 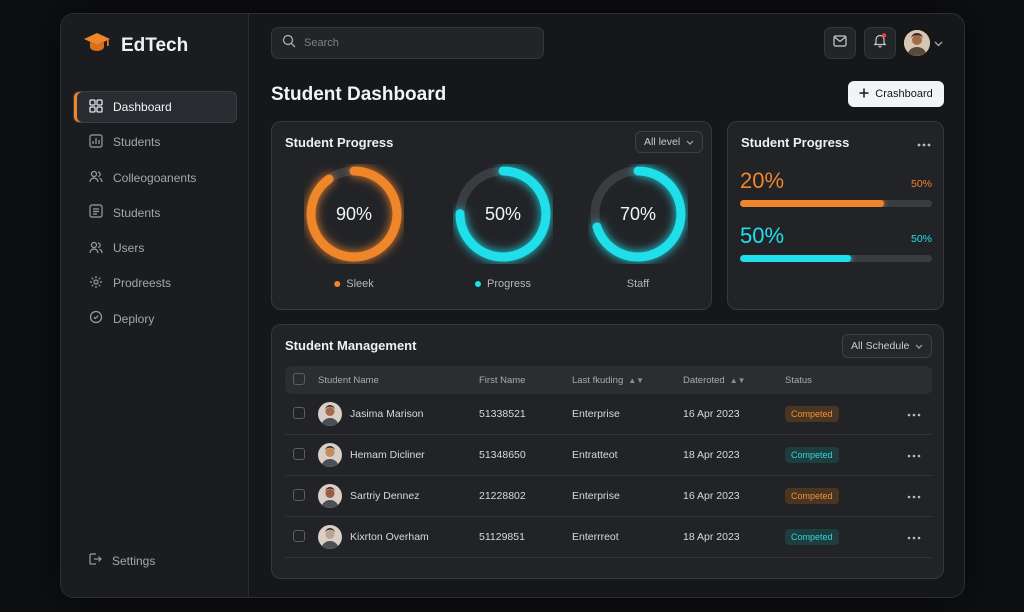 I want to click on user-menu, so click(x=923, y=43).